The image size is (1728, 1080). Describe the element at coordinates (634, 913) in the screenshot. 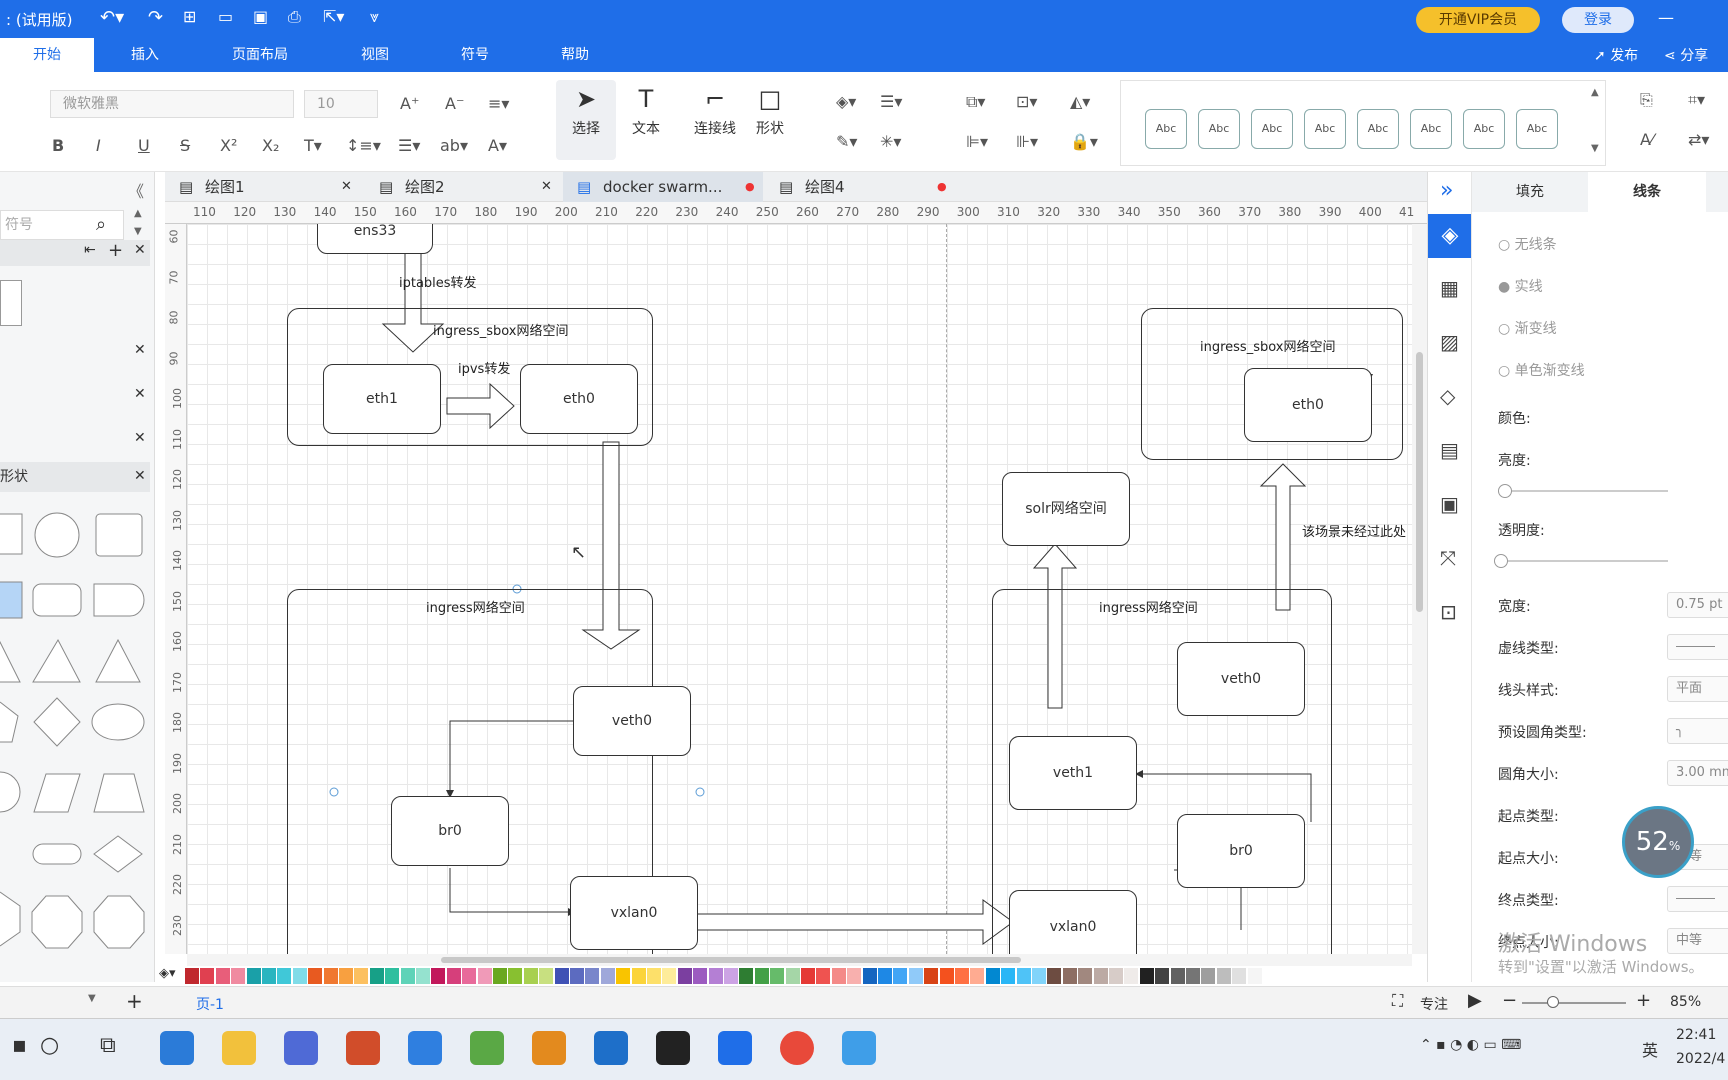

I see `vxlan0-node-left: vxlan0` at that location.